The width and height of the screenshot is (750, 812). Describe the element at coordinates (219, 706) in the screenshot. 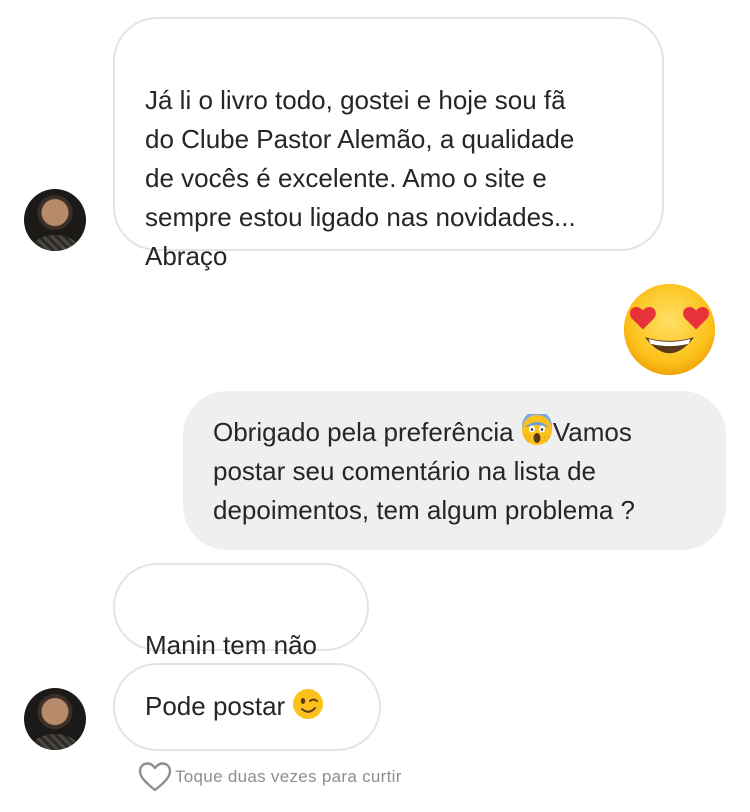

I see `message-text: Pode postar` at that location.